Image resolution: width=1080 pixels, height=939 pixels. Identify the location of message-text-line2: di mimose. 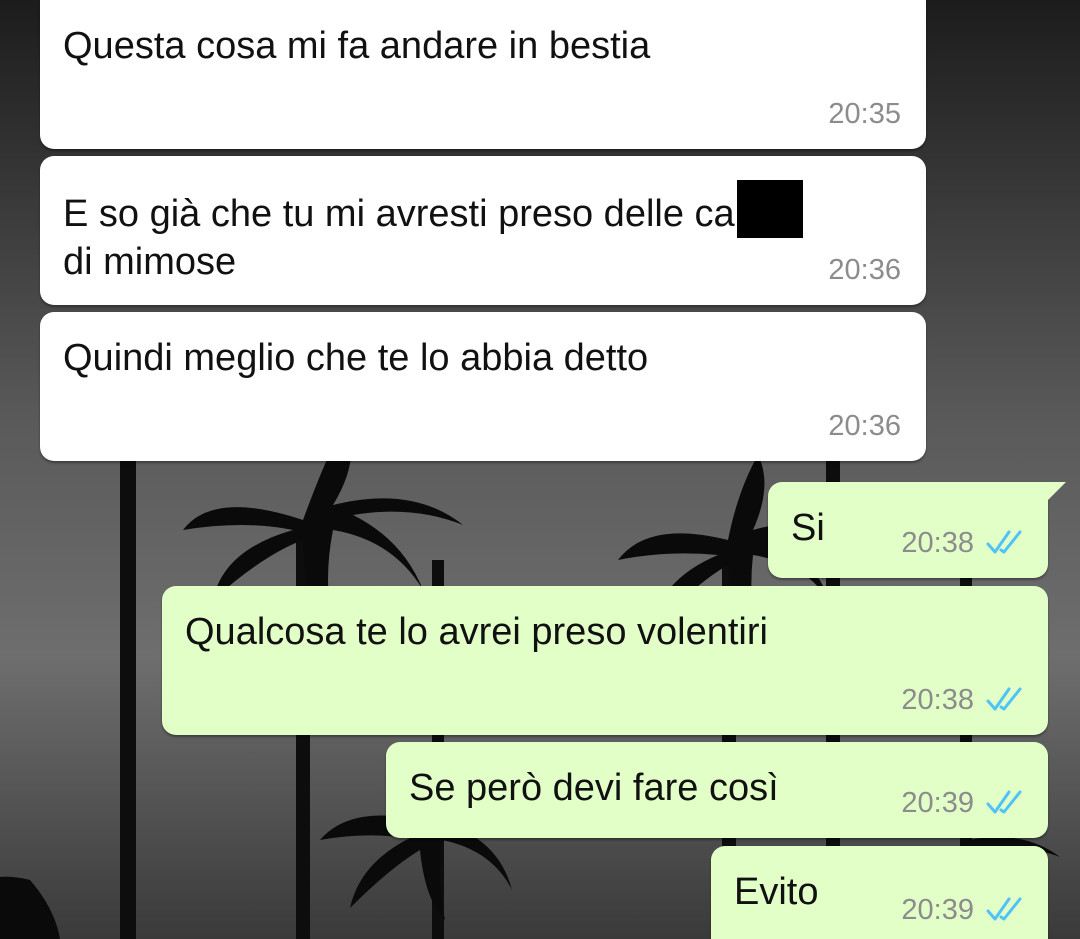
(150, 262).